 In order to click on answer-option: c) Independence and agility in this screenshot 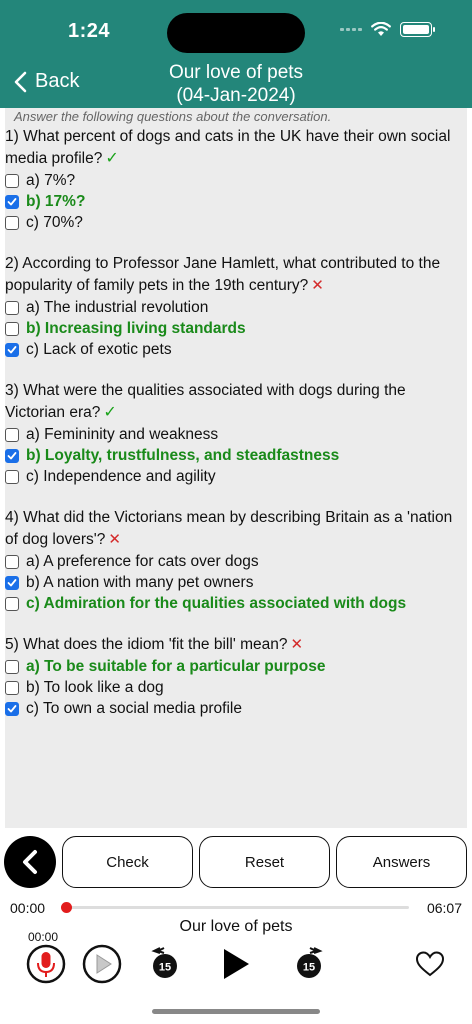, I will do `click(236, 476)`.